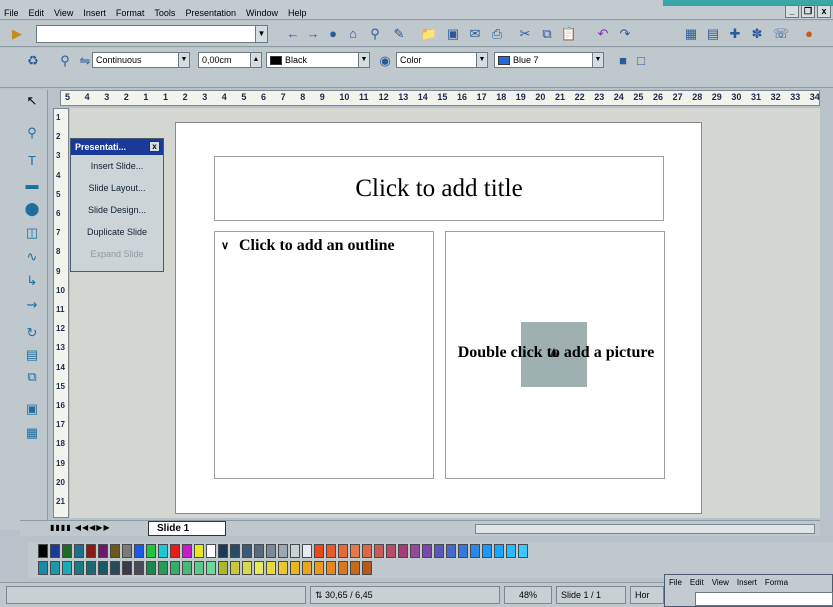  I want to click on lines-arrows-icon: ↳, so click(32, 281).